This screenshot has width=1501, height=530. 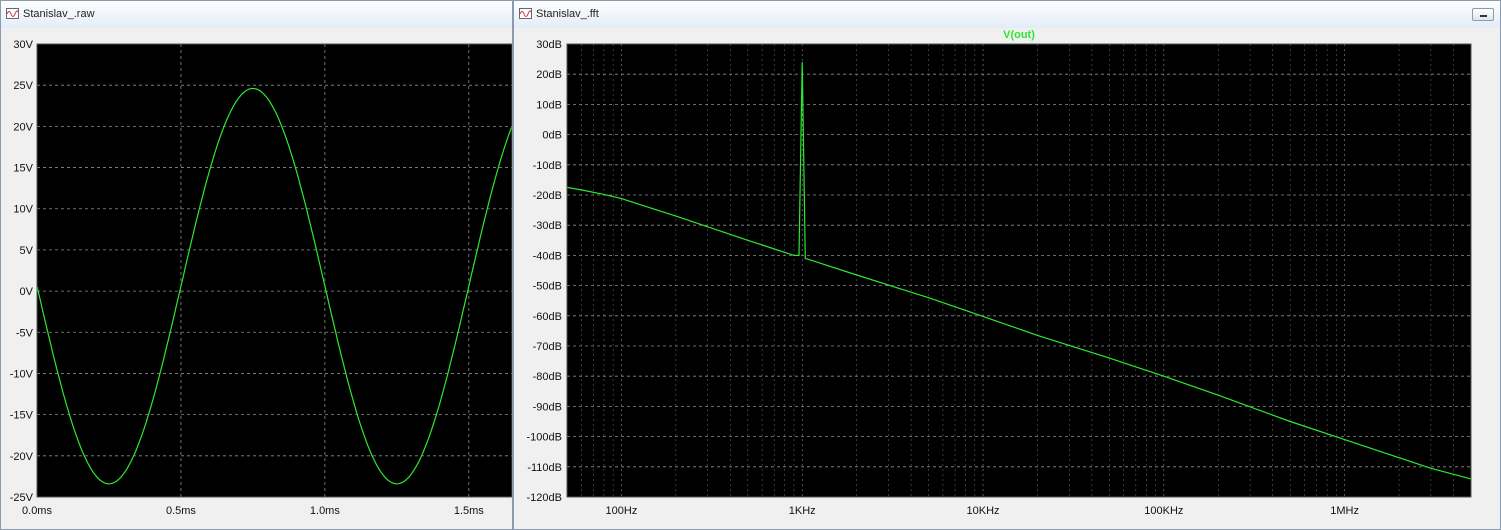 I want to click on y-tick-label: -25V, so click(x=22, y=498).